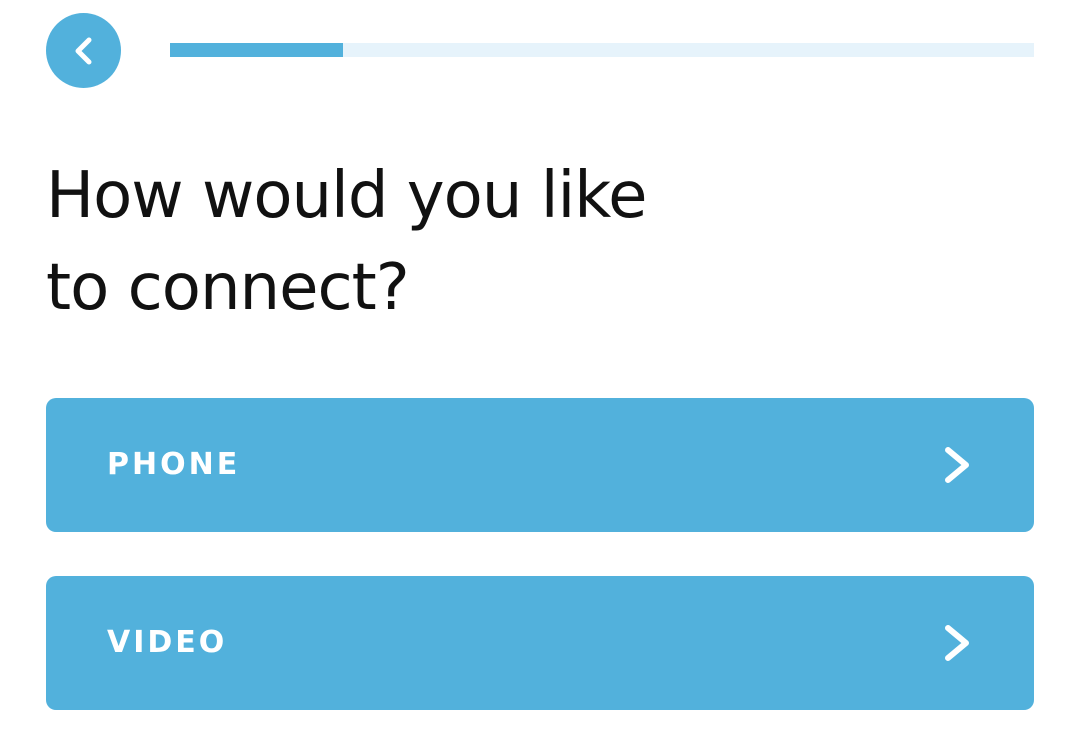 The image size is (1080, 733). I want to click on chevron-left-icon, so click(84, 51).